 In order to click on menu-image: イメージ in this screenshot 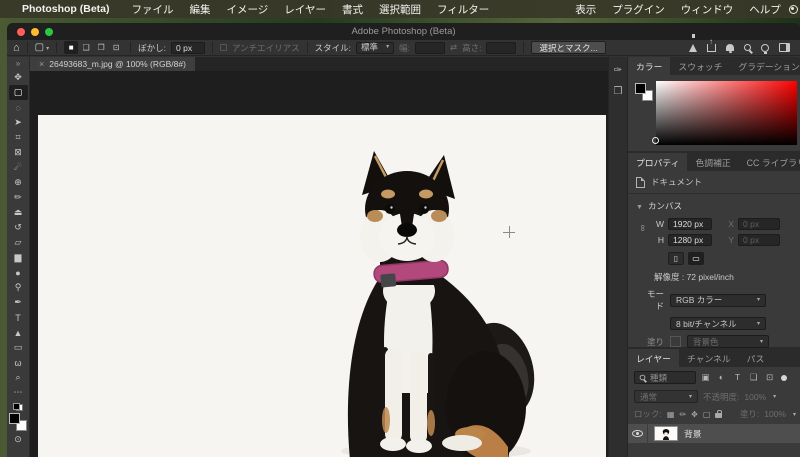, I will do `click(248, 9)`.